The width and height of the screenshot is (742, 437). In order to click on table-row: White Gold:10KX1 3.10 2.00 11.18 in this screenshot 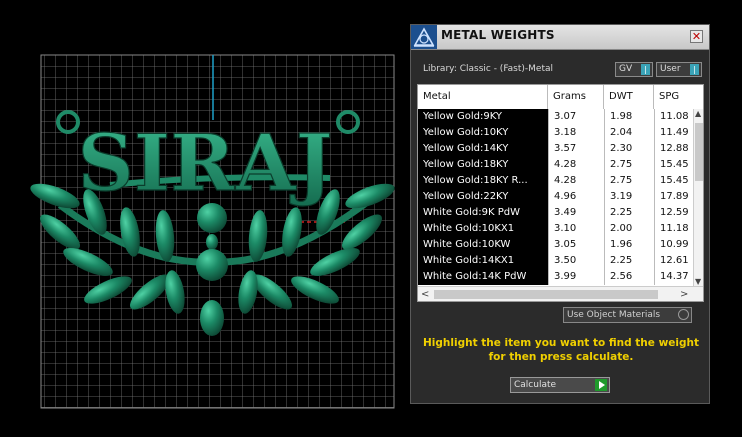, I will do `click(560, 229)`.